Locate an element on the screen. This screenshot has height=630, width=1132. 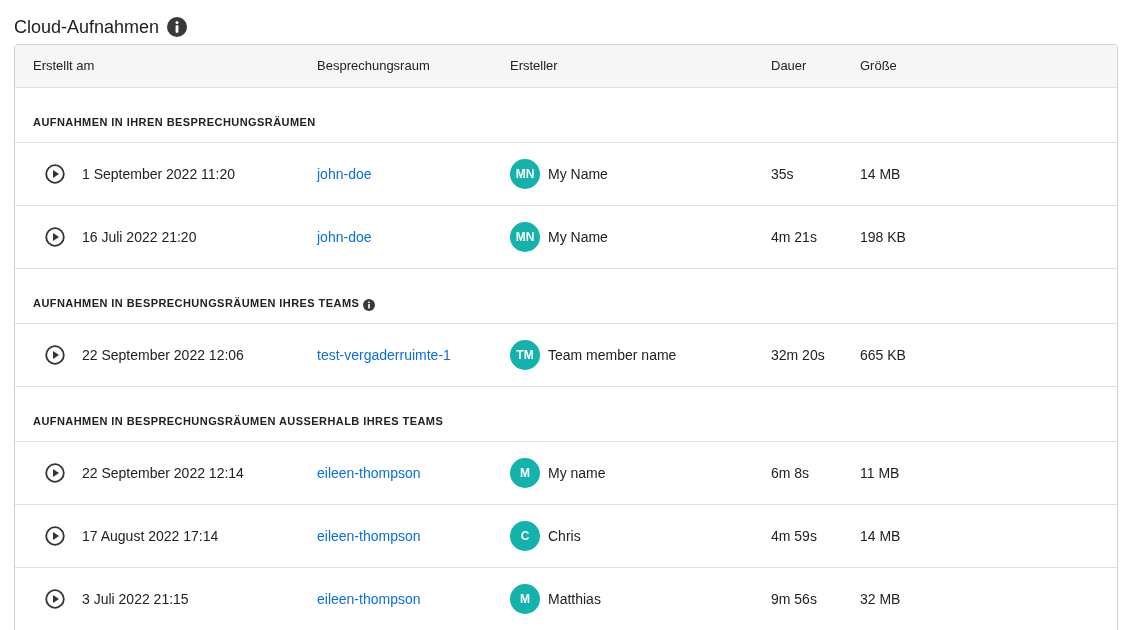
section-heading: AUFNAHMEN IN BESPRECHUNGSRÄUMEN IHRES TEAMS is located at coordinates (196, 303).